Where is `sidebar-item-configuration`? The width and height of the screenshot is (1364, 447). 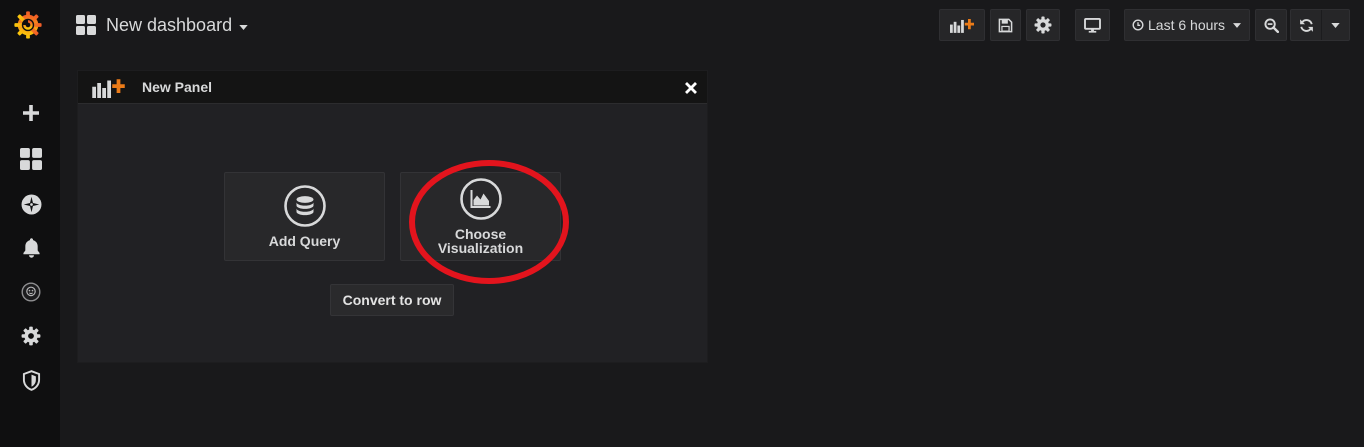
sidebar-item-configuration is located at coordinates (30, 336).